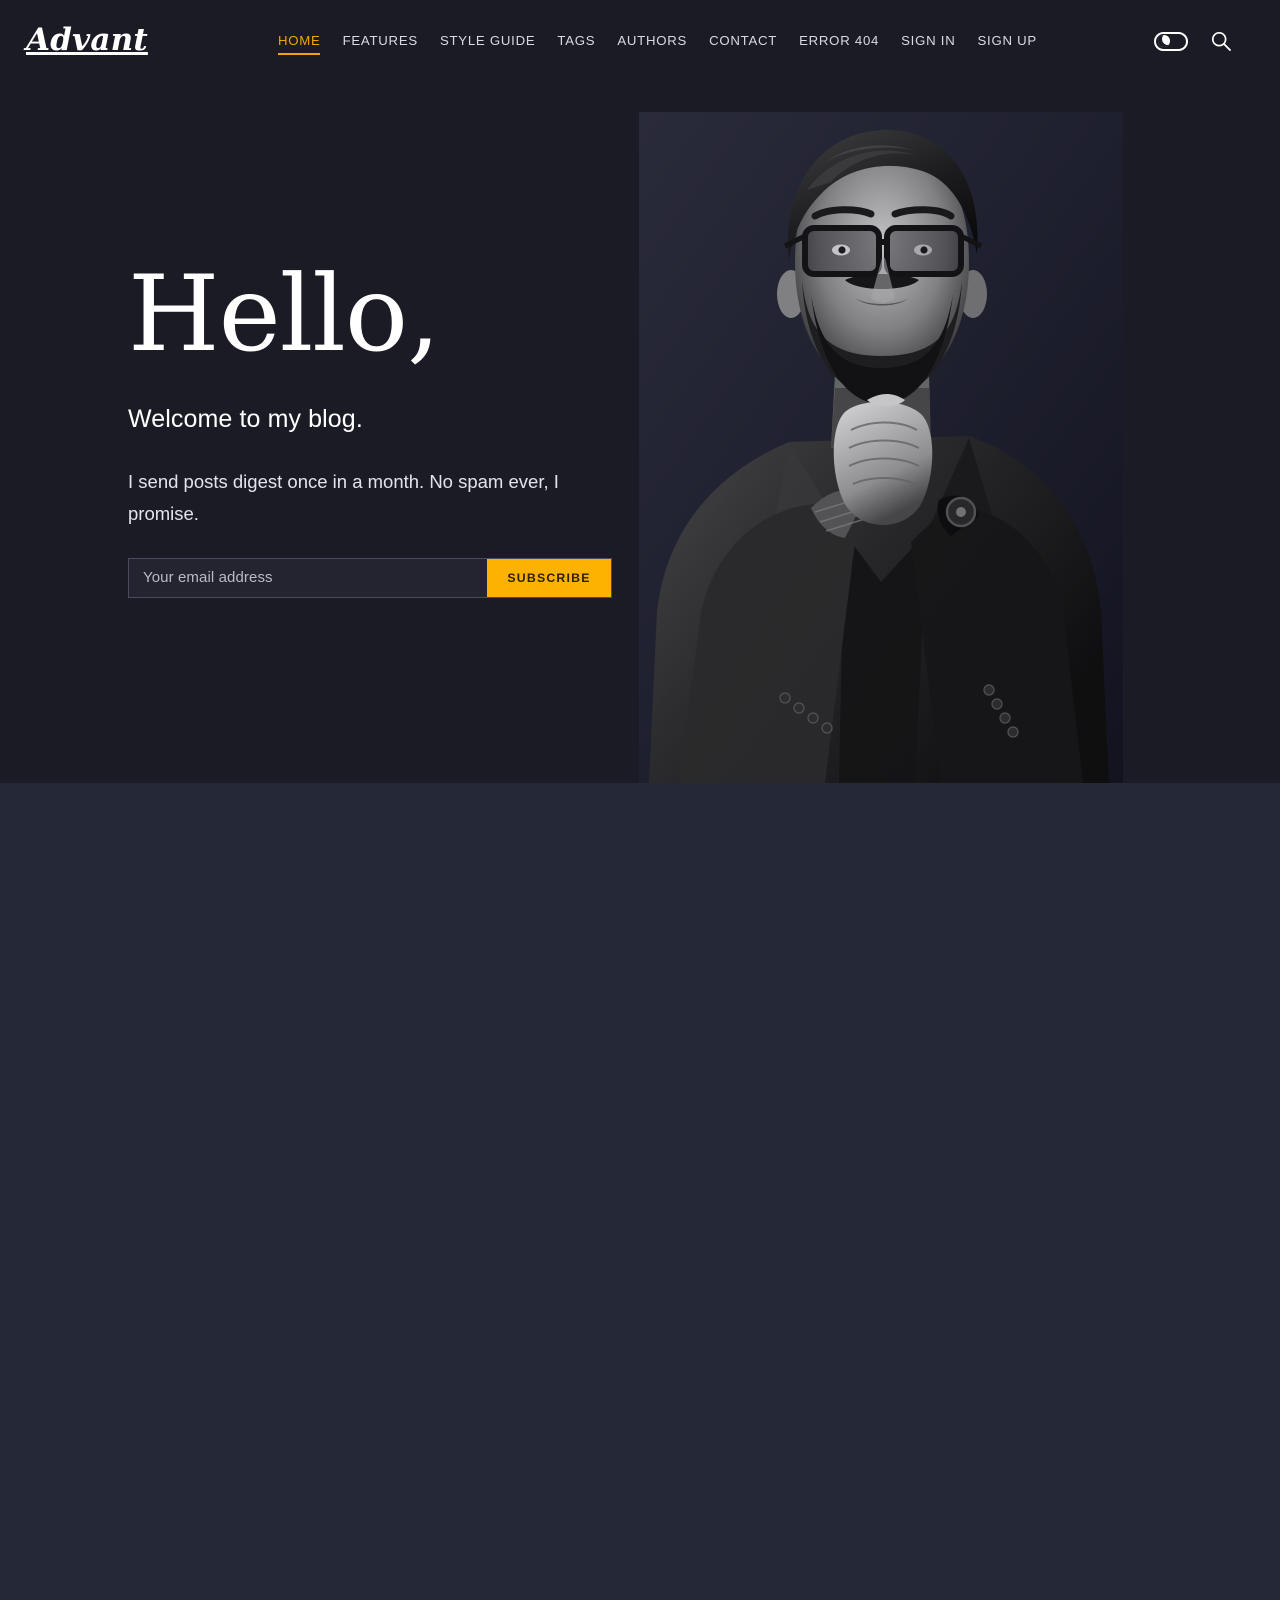  I want to click on hero-subtitle: Welcome to my blog., so click(245, 419).